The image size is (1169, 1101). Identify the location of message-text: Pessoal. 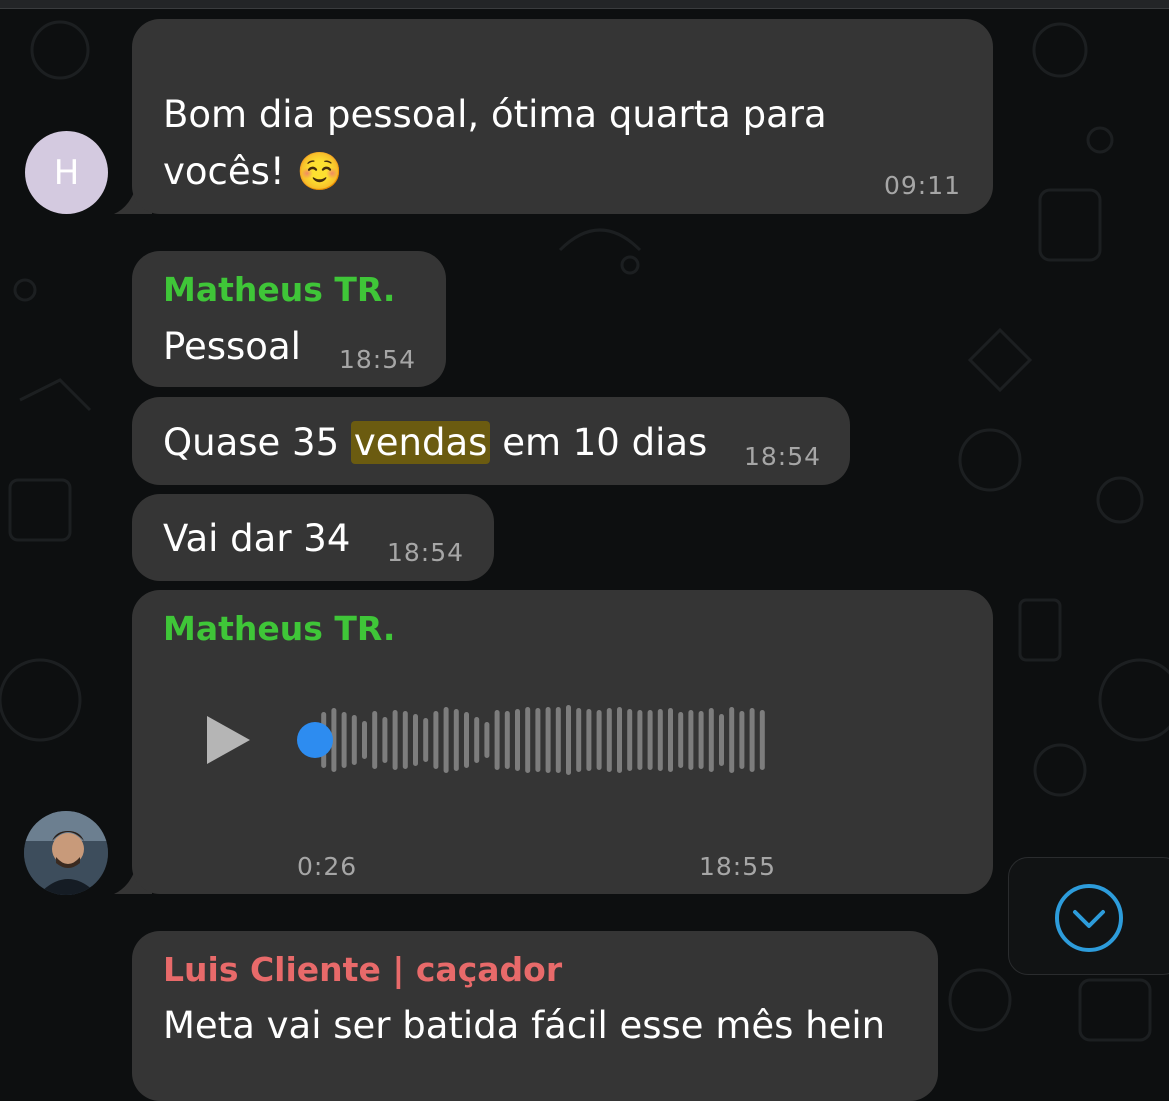
(232, 346).